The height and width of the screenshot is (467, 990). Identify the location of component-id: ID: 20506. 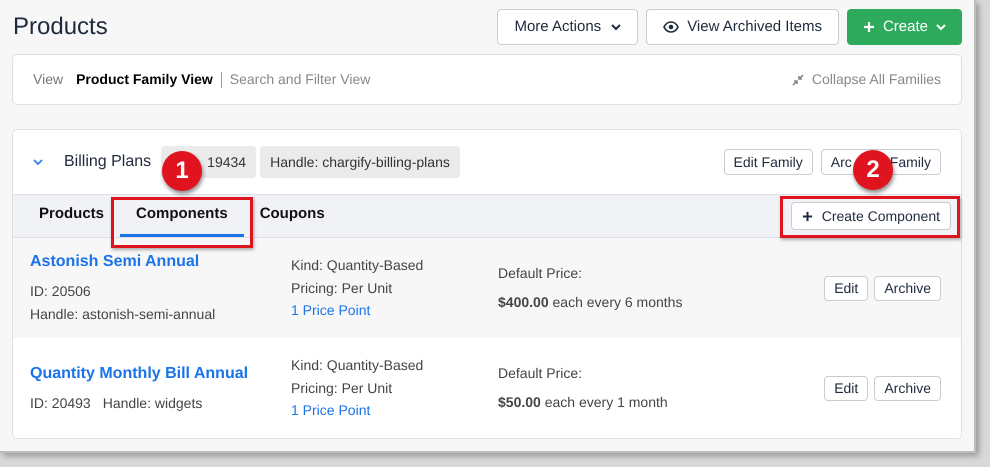
(60, 291).